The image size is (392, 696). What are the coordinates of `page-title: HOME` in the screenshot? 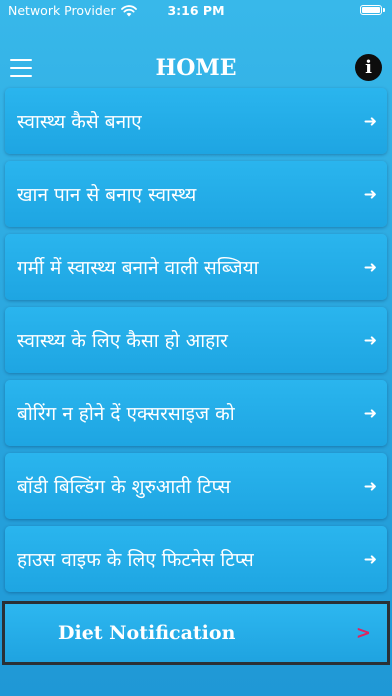 It's located at (196, 68).